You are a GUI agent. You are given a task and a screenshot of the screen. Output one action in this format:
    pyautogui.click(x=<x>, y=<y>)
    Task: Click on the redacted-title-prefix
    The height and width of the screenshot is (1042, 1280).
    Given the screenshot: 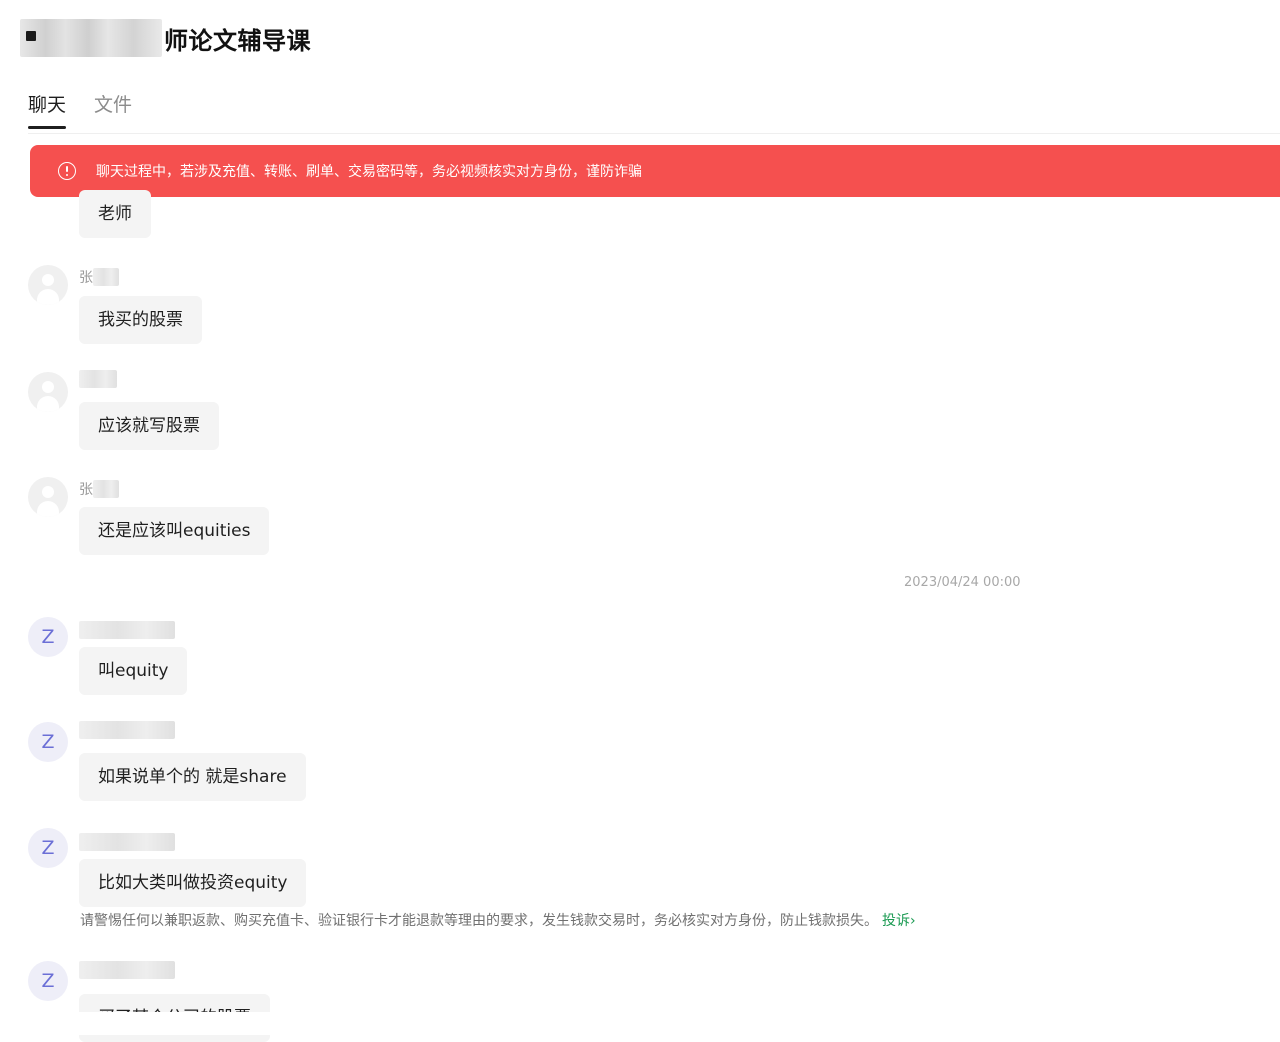 What is the action you would take?
    pyautogui.click(x=91, y=38)
    